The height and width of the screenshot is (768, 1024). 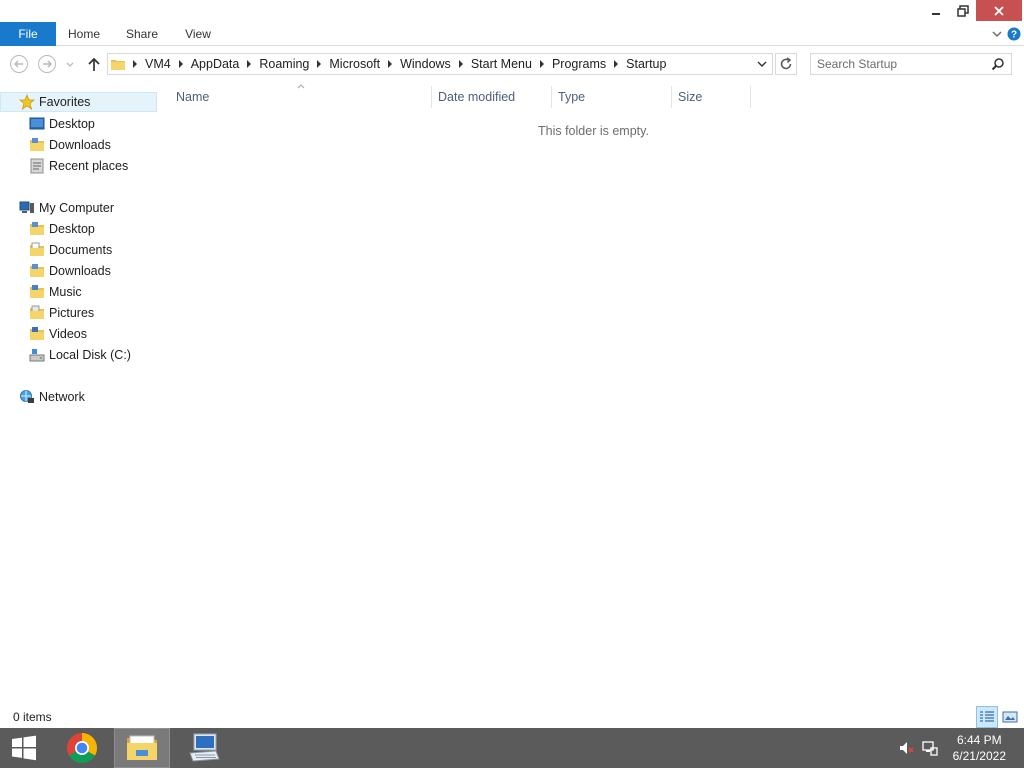 What do you see at coordinates (142, 34) in the screenshot?
I see `tab-share: Share` at bounding box center [142, 34].